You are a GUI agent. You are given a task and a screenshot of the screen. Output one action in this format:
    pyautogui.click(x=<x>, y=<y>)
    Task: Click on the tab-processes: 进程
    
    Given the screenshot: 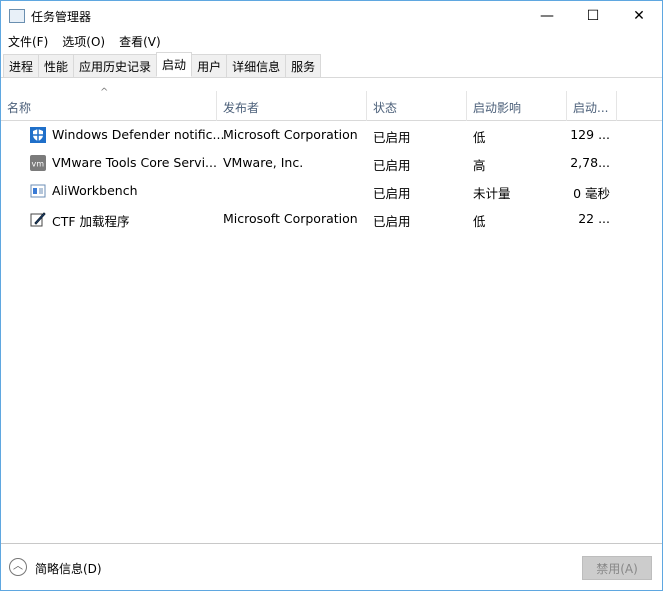 What is the action you would take?
    pyautogui.click(x=21, y=65)
    